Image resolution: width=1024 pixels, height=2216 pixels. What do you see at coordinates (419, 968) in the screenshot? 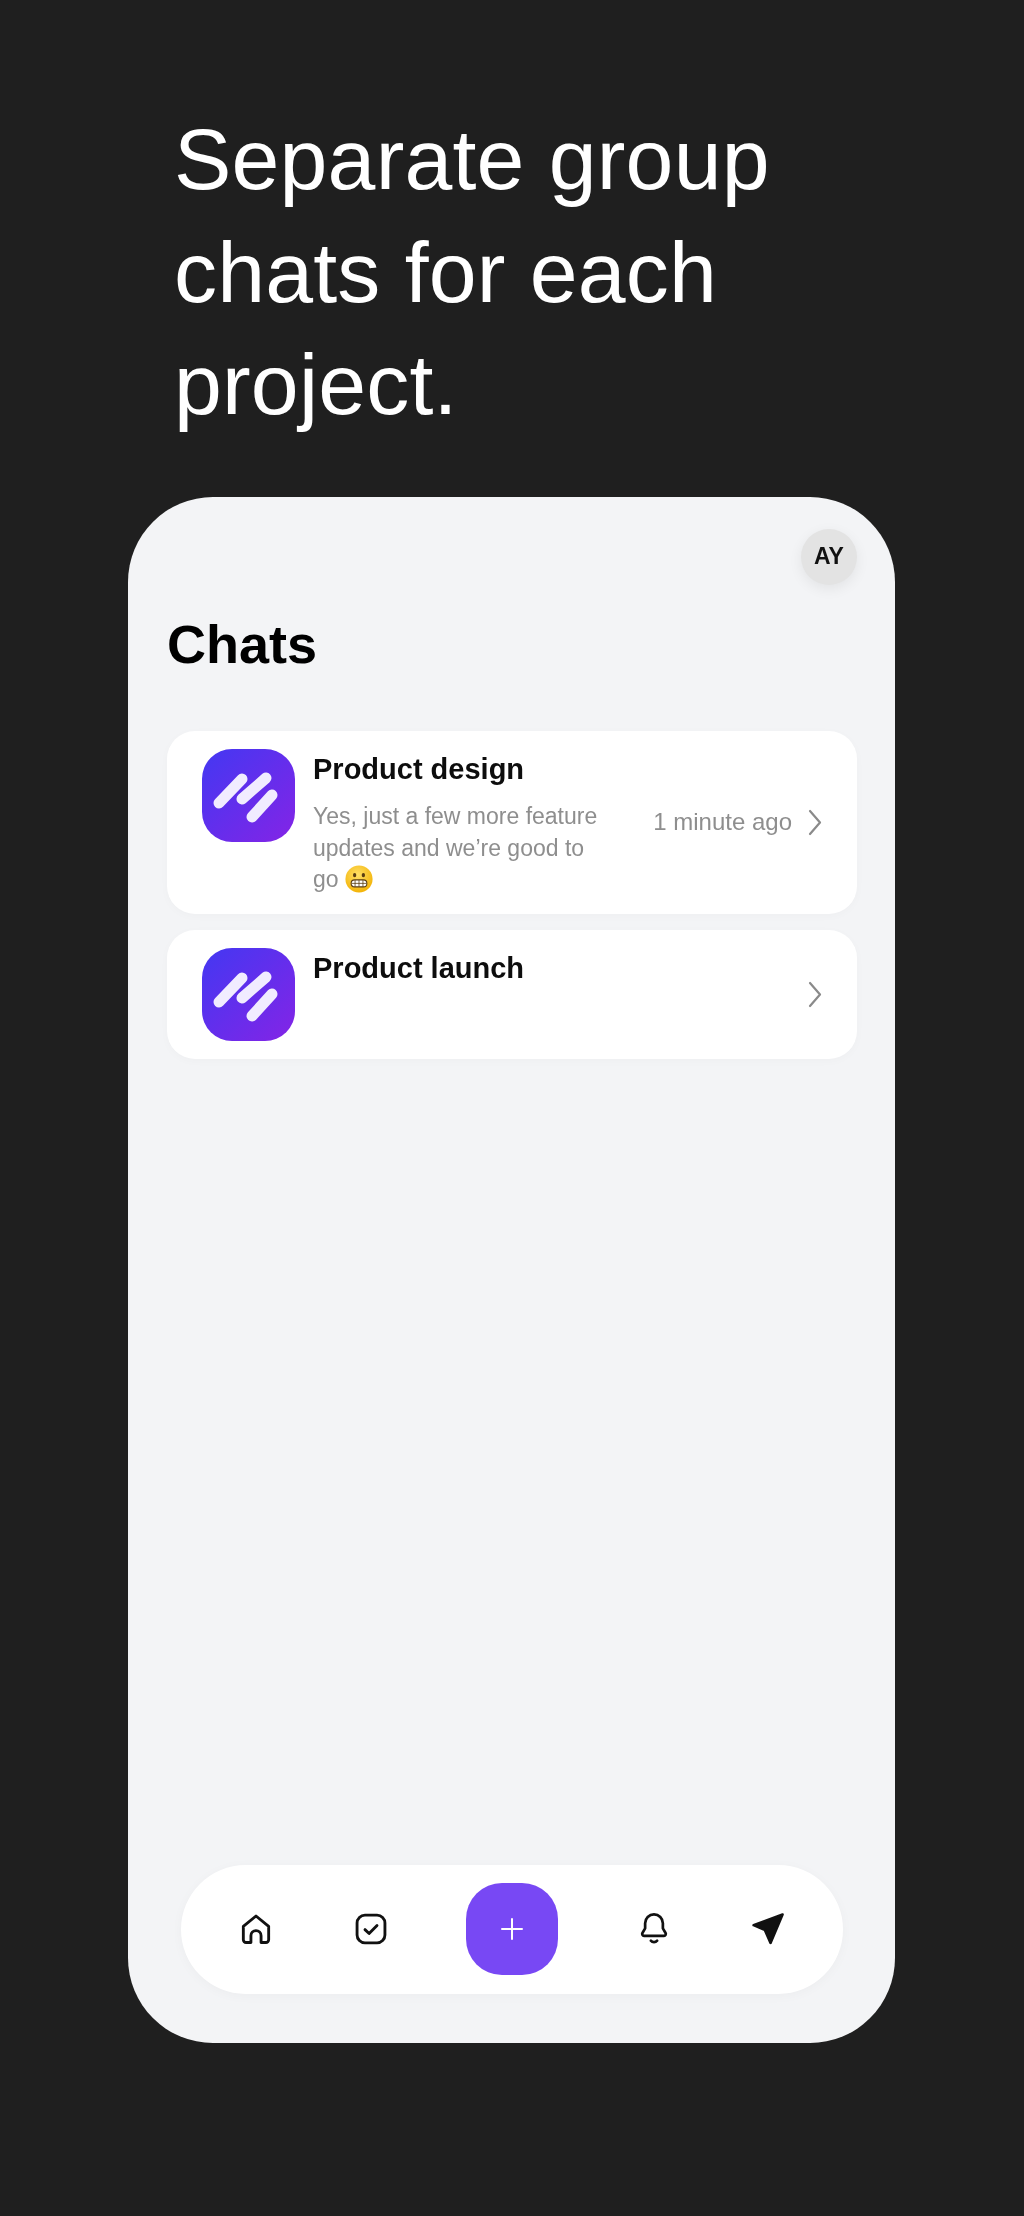
I see `chat-name: Product launch` at bounding box center [419, 968].